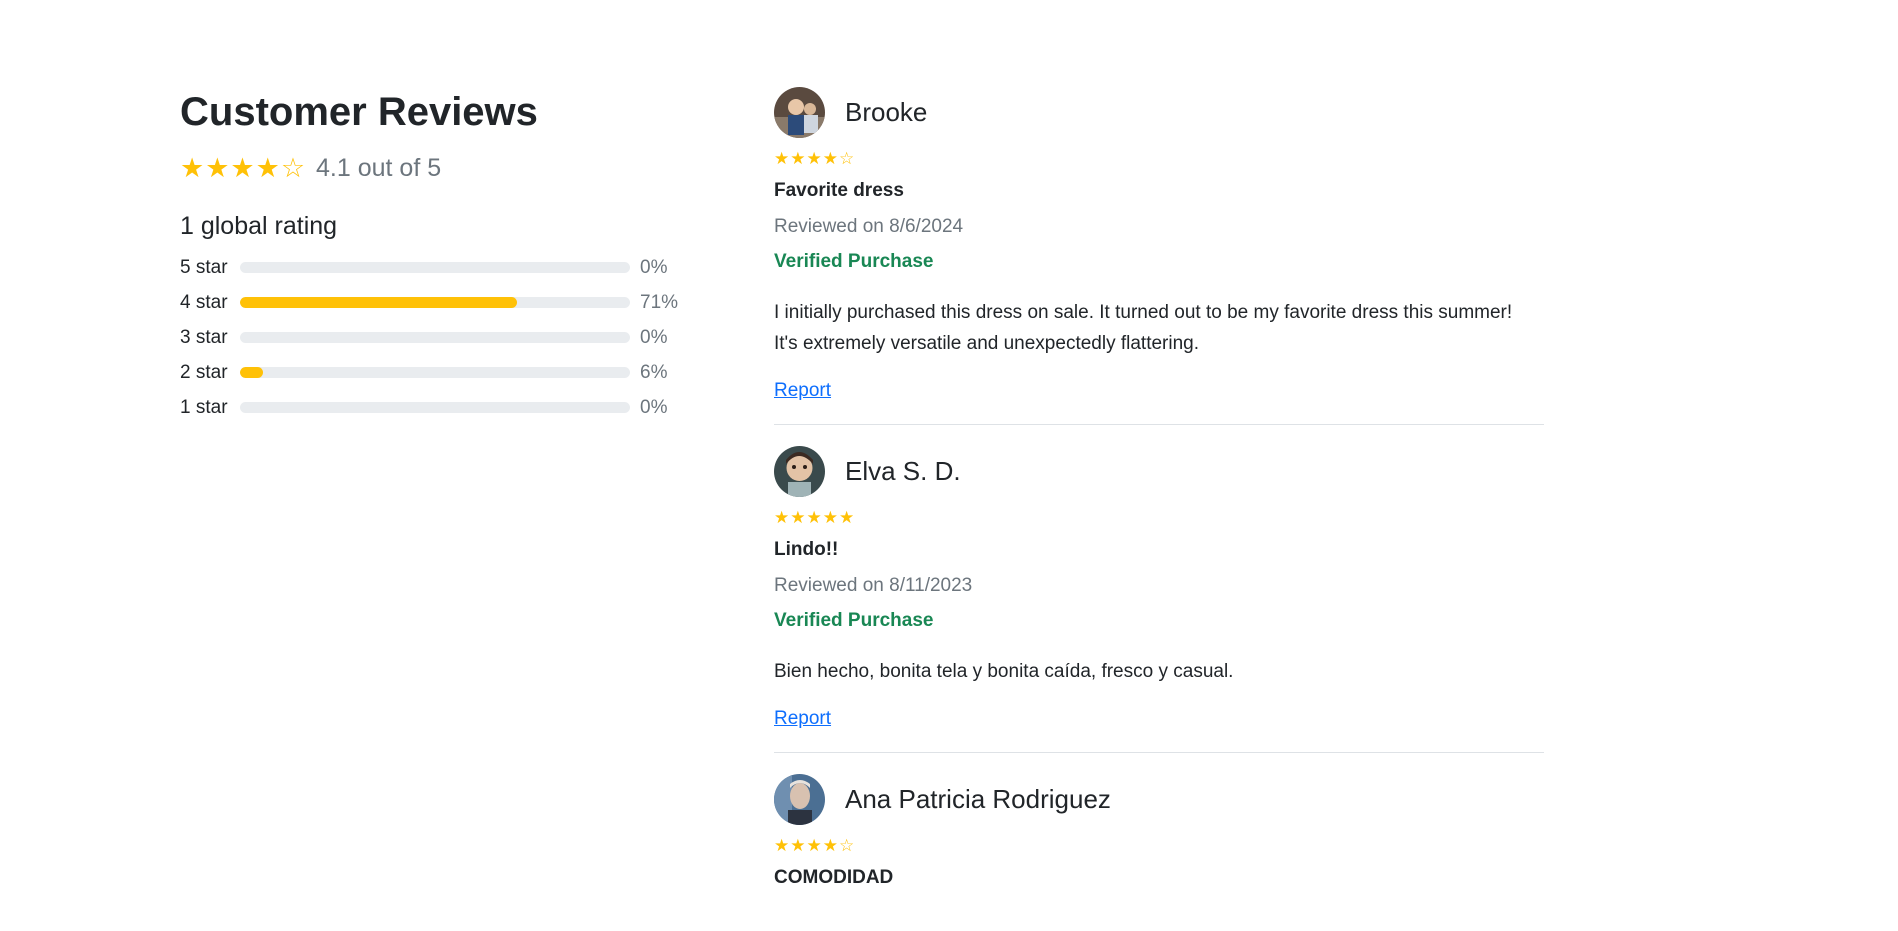 This screenshot has height=931, width=1898. I want to click on reviewer-name: Ana Patricia Rodriguez, so click(978, 798).